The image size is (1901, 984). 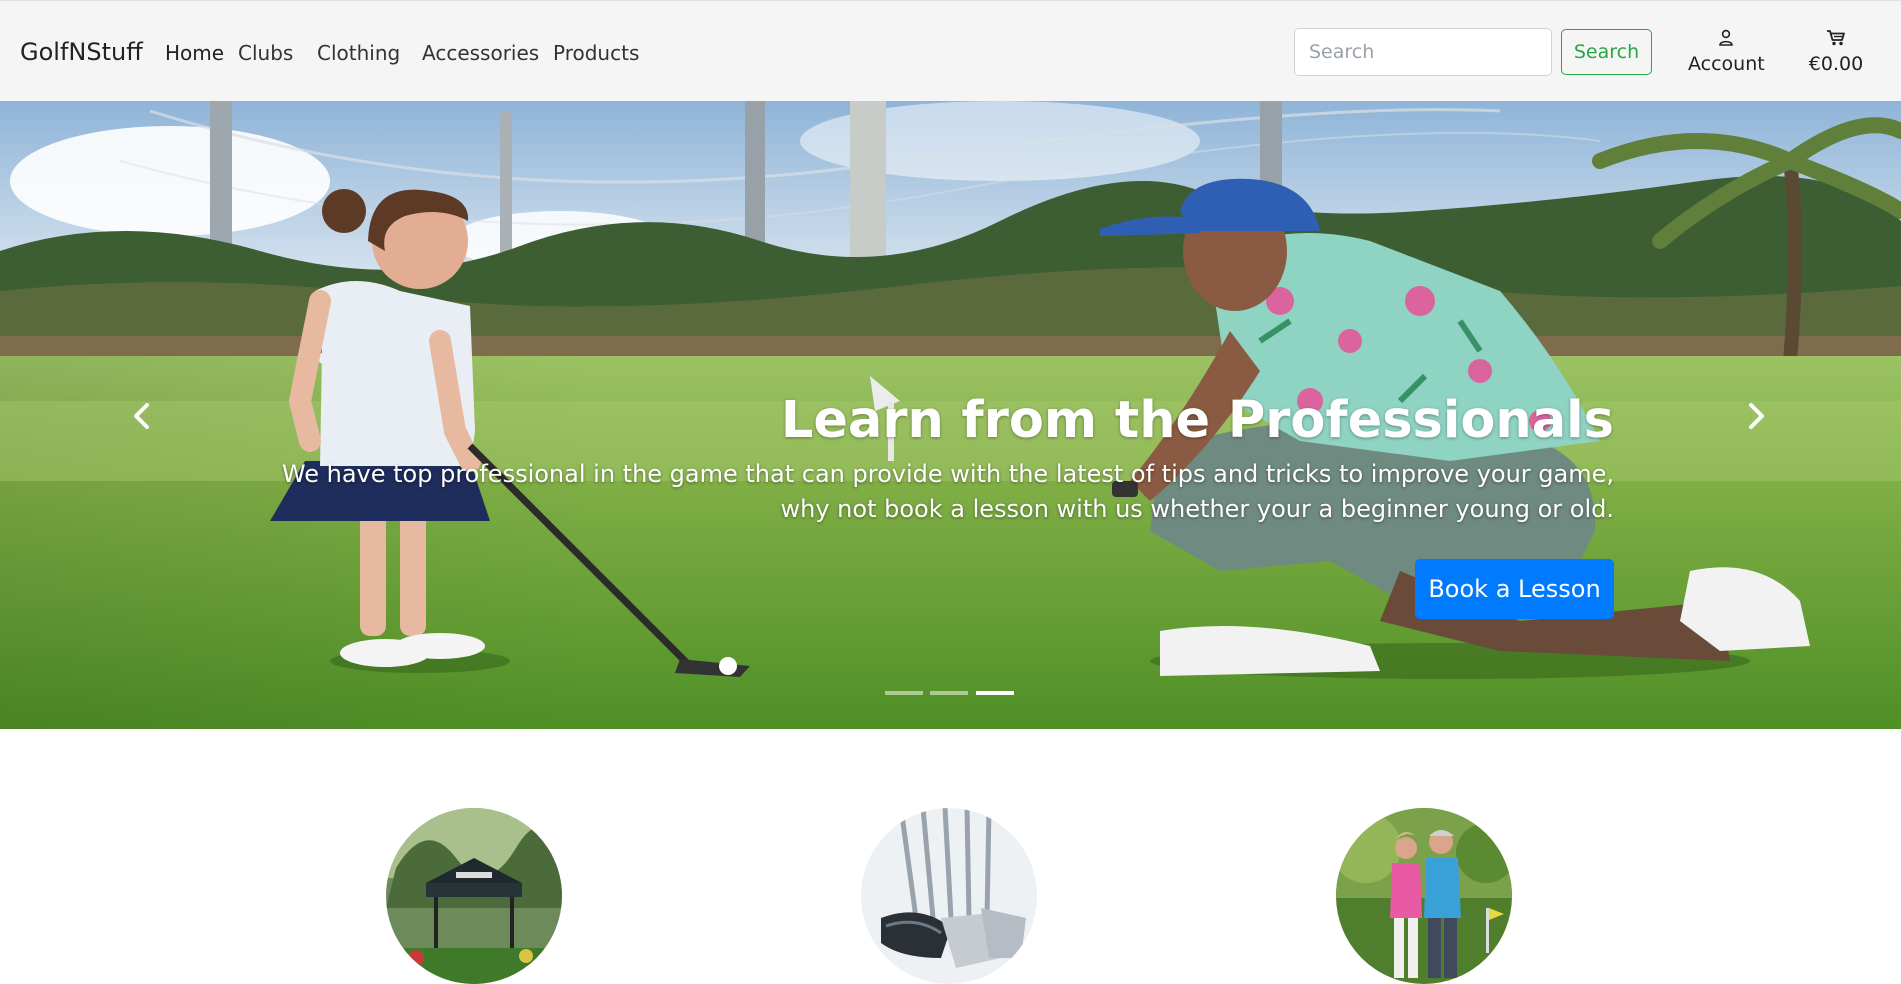 I want to click on nav-item-home: Home, so click(x=194, y=53).